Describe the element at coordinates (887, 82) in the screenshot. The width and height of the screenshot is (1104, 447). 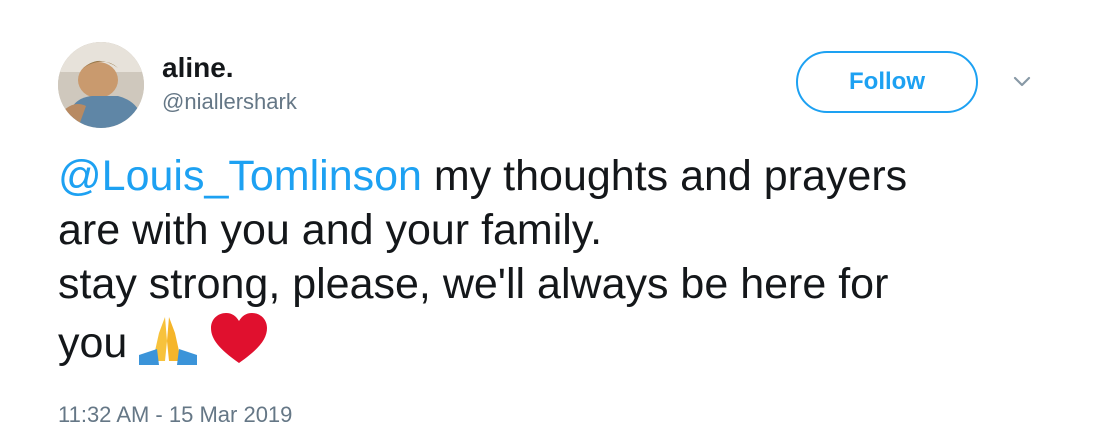
I see `follow-button: Follow` at that location.